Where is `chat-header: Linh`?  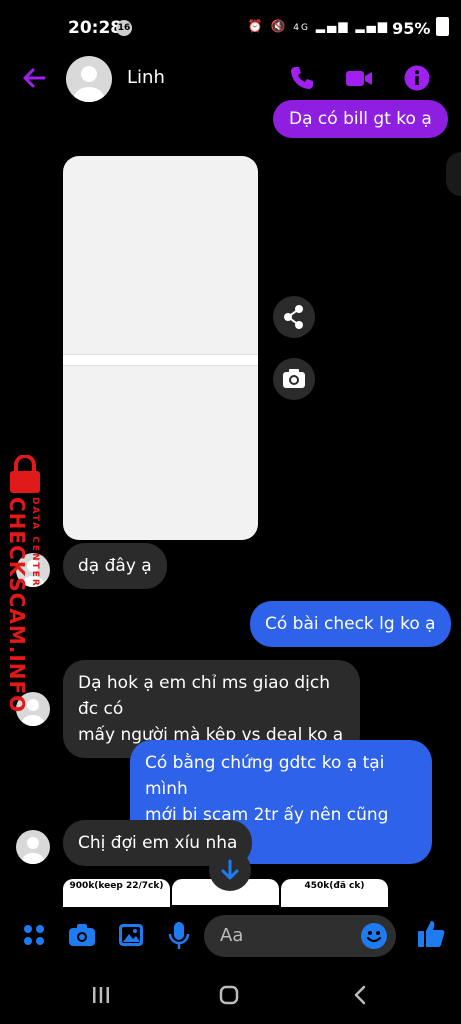 chat-header: Linh is located at coordinates (230, 80).